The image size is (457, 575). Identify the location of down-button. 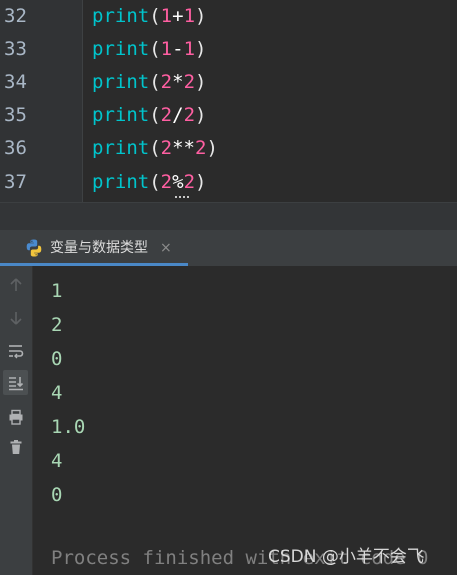
(15, 317).